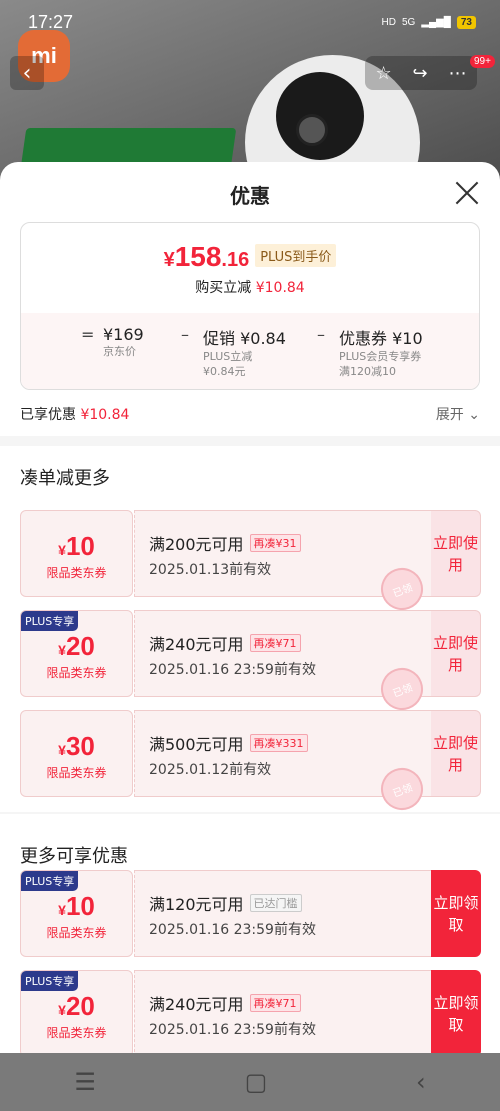 This screenshot has width=500, height=1111. Describe the element at coordinates (278, 743) in the screenshot. I see `coupon-tag: 再凑¥331` at that location.